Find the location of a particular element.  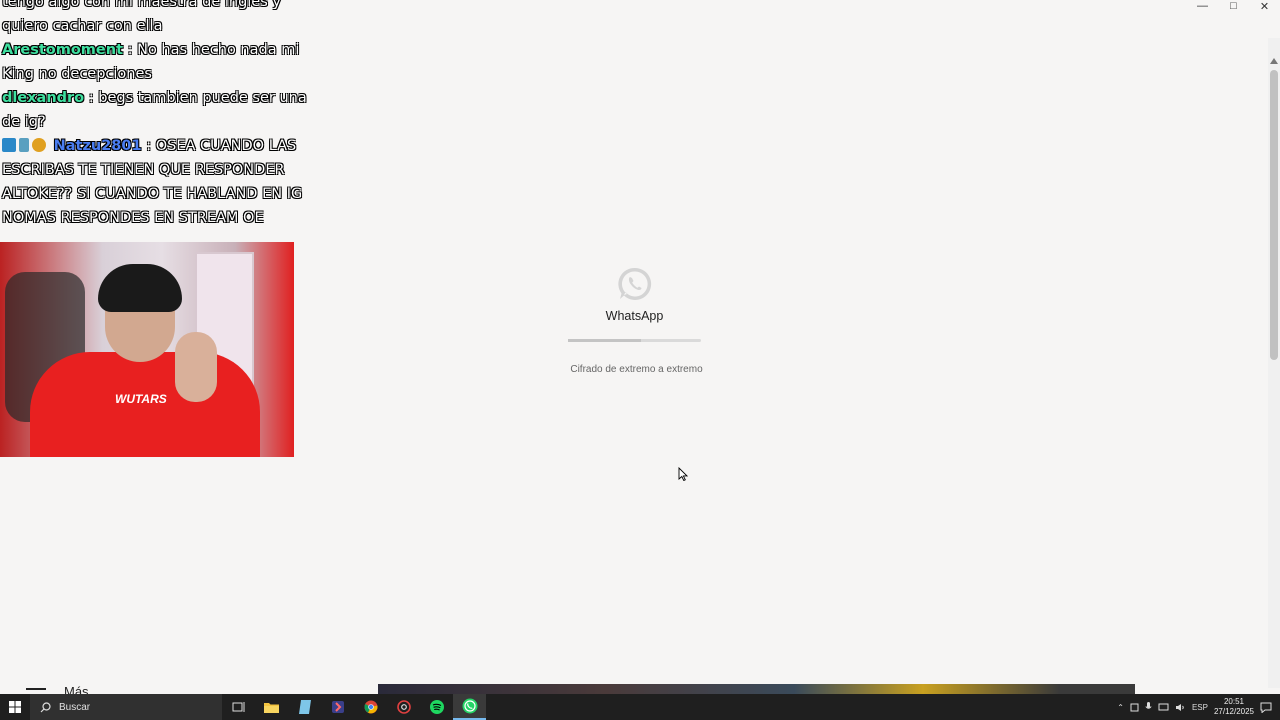

search-icon is located at coordinates (45, 706).